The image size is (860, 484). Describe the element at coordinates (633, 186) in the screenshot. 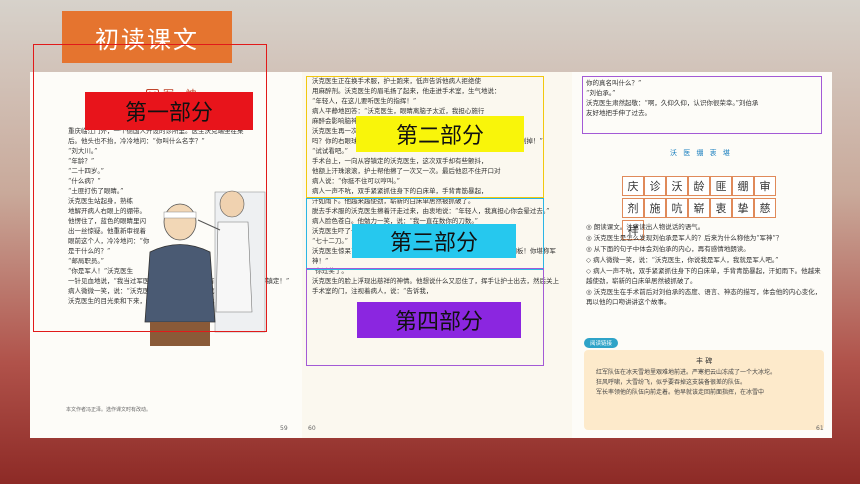

I see `vocab-char: 庆` at that location.